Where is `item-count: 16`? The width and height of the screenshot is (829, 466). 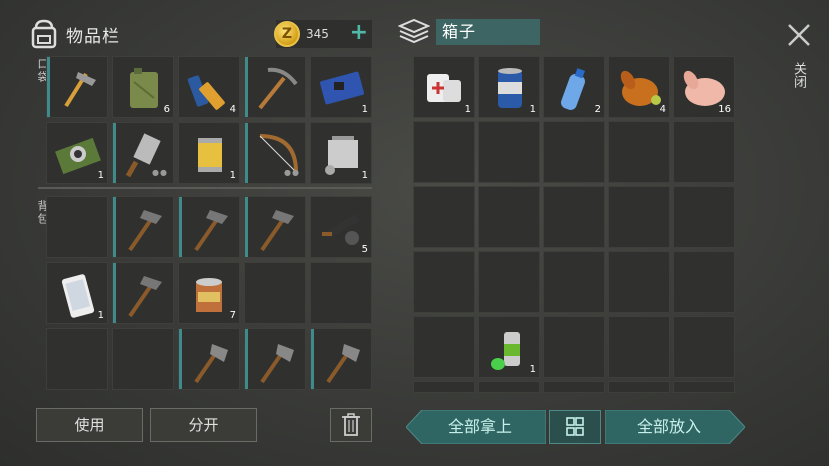
item-count: 16 is located at coordinates (724, 109).